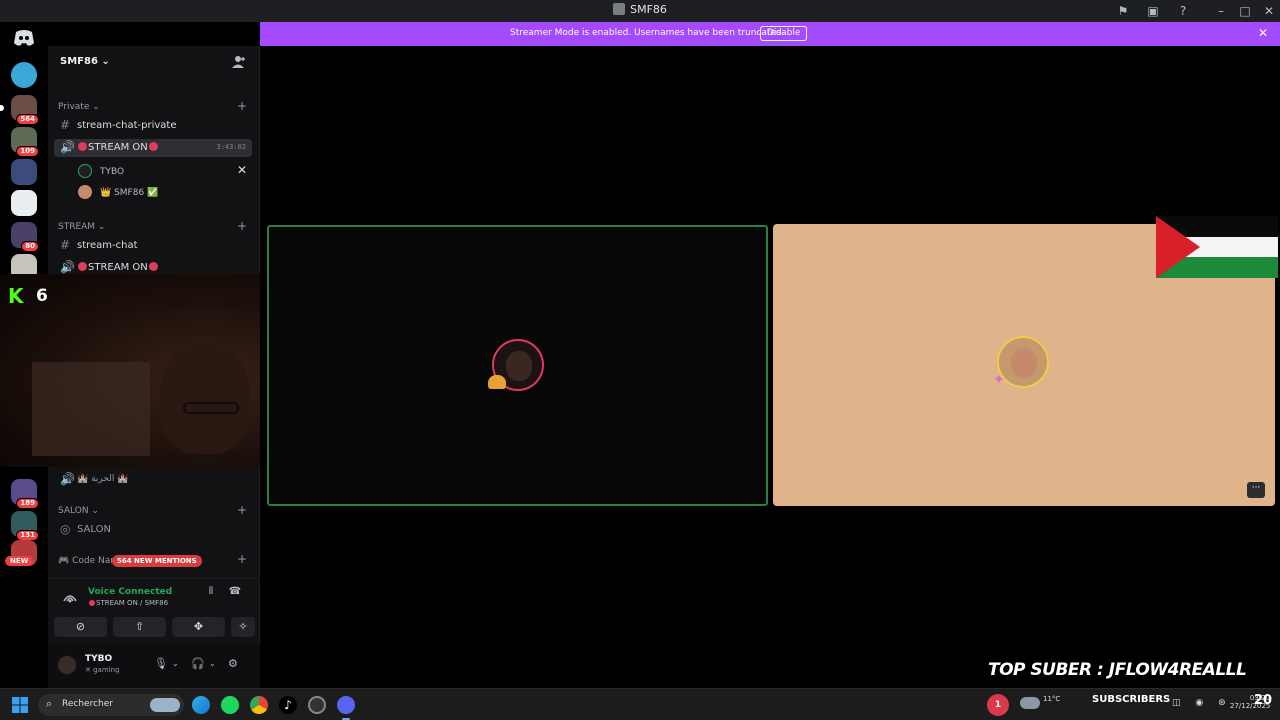 The width and height of the screenshot is (1280, 720). Describe the element at coordinates (1269, 11) in the screenshot. I see `close-button: ✕` at that location.